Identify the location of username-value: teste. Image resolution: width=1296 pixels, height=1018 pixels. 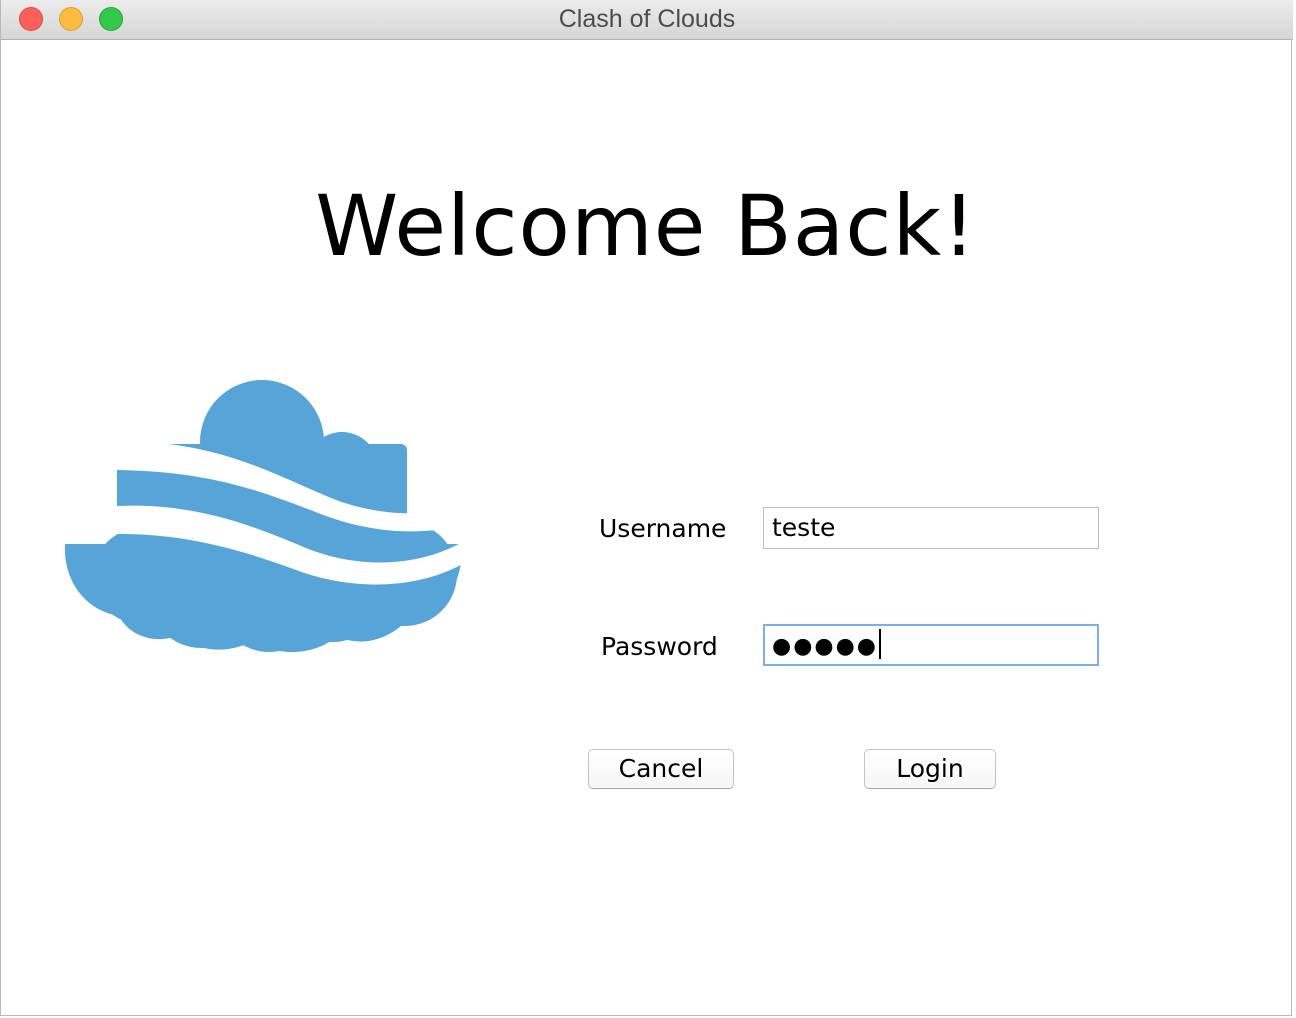
(804, 527).